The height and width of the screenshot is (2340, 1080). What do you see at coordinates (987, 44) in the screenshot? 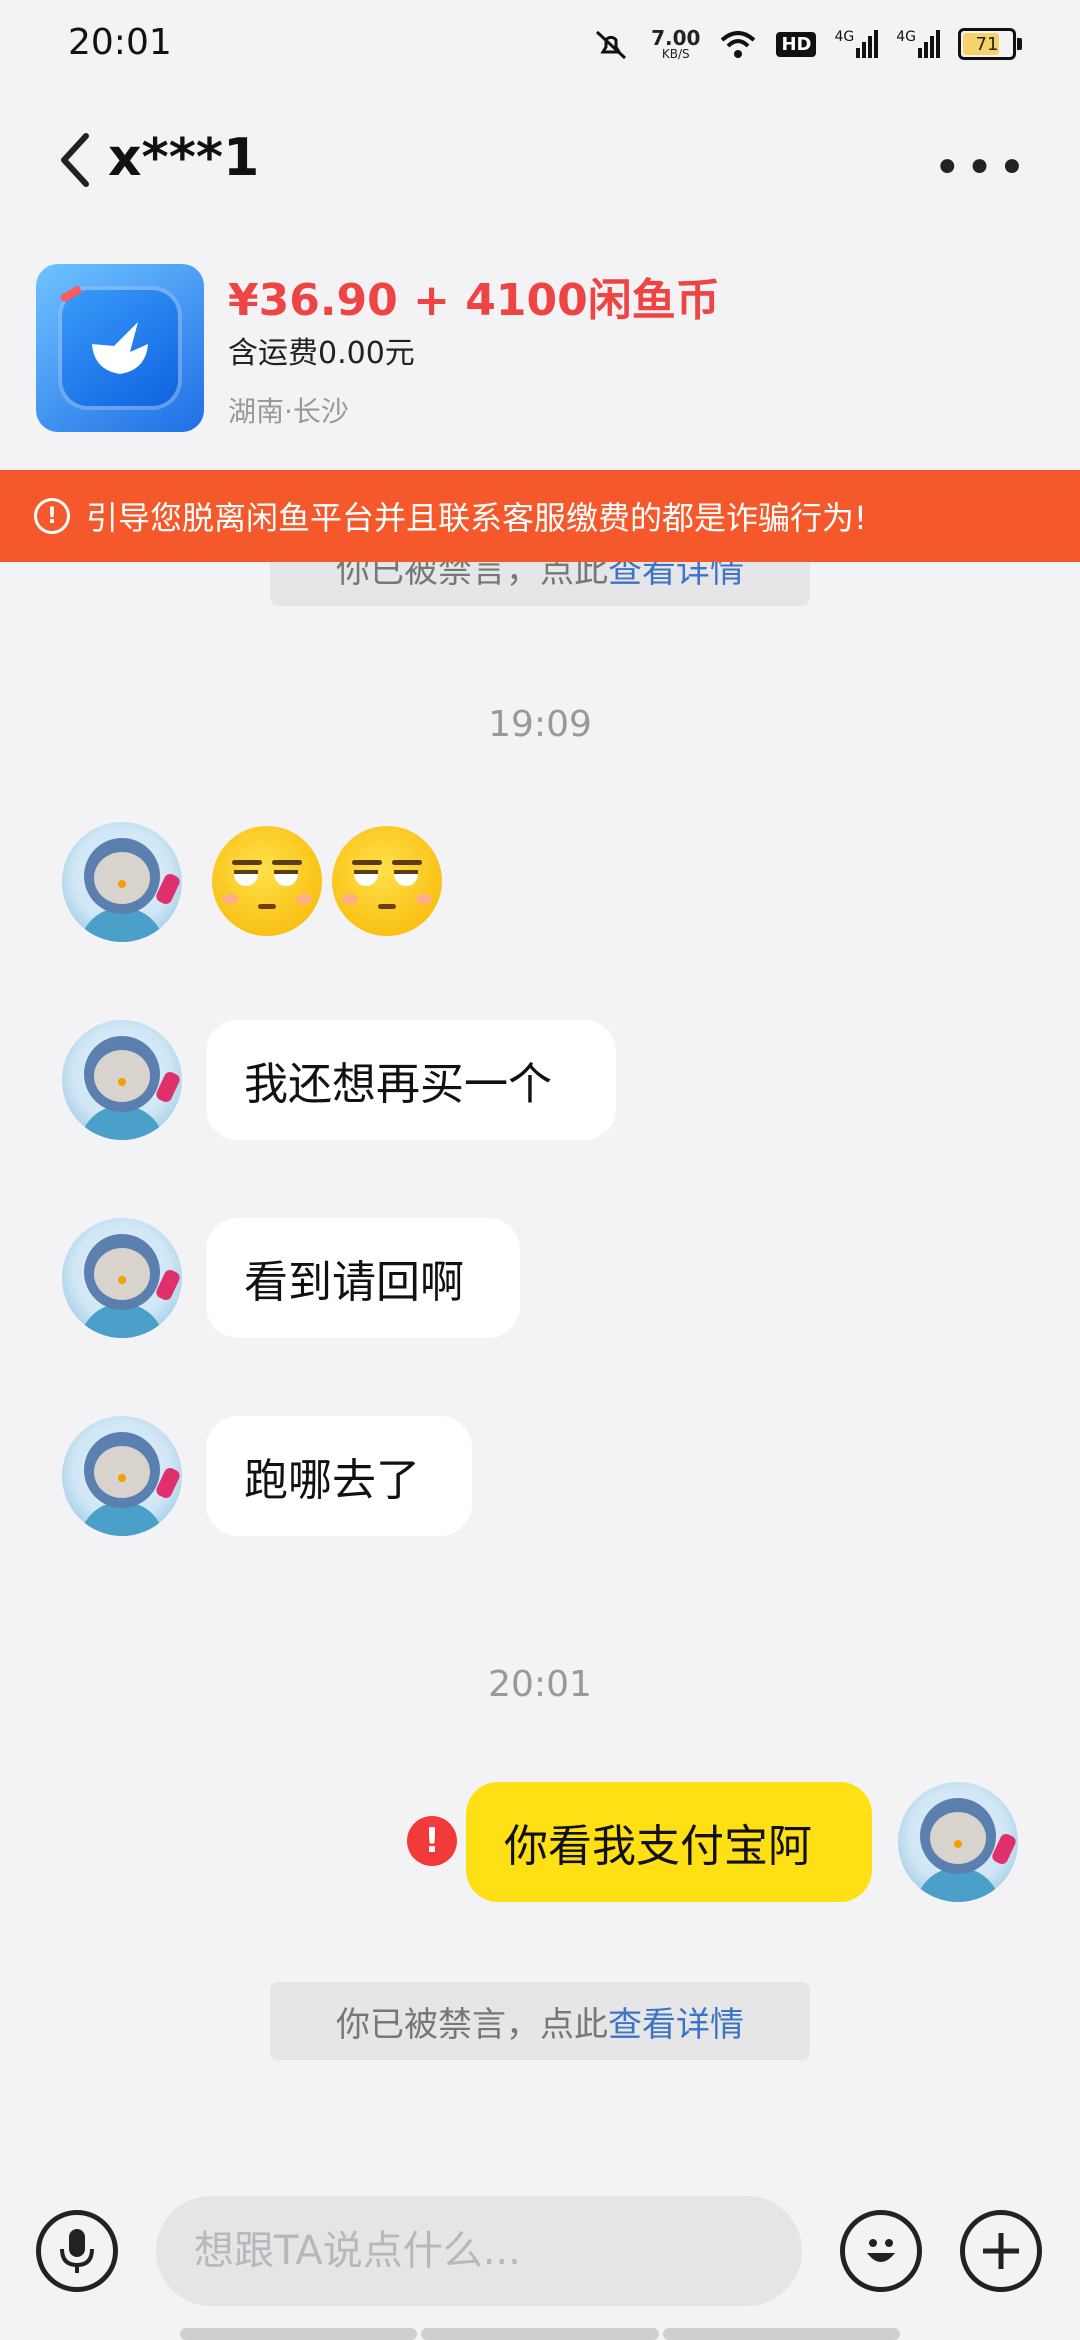
I see `battery-level: 71` at bounding box center [987, 44].